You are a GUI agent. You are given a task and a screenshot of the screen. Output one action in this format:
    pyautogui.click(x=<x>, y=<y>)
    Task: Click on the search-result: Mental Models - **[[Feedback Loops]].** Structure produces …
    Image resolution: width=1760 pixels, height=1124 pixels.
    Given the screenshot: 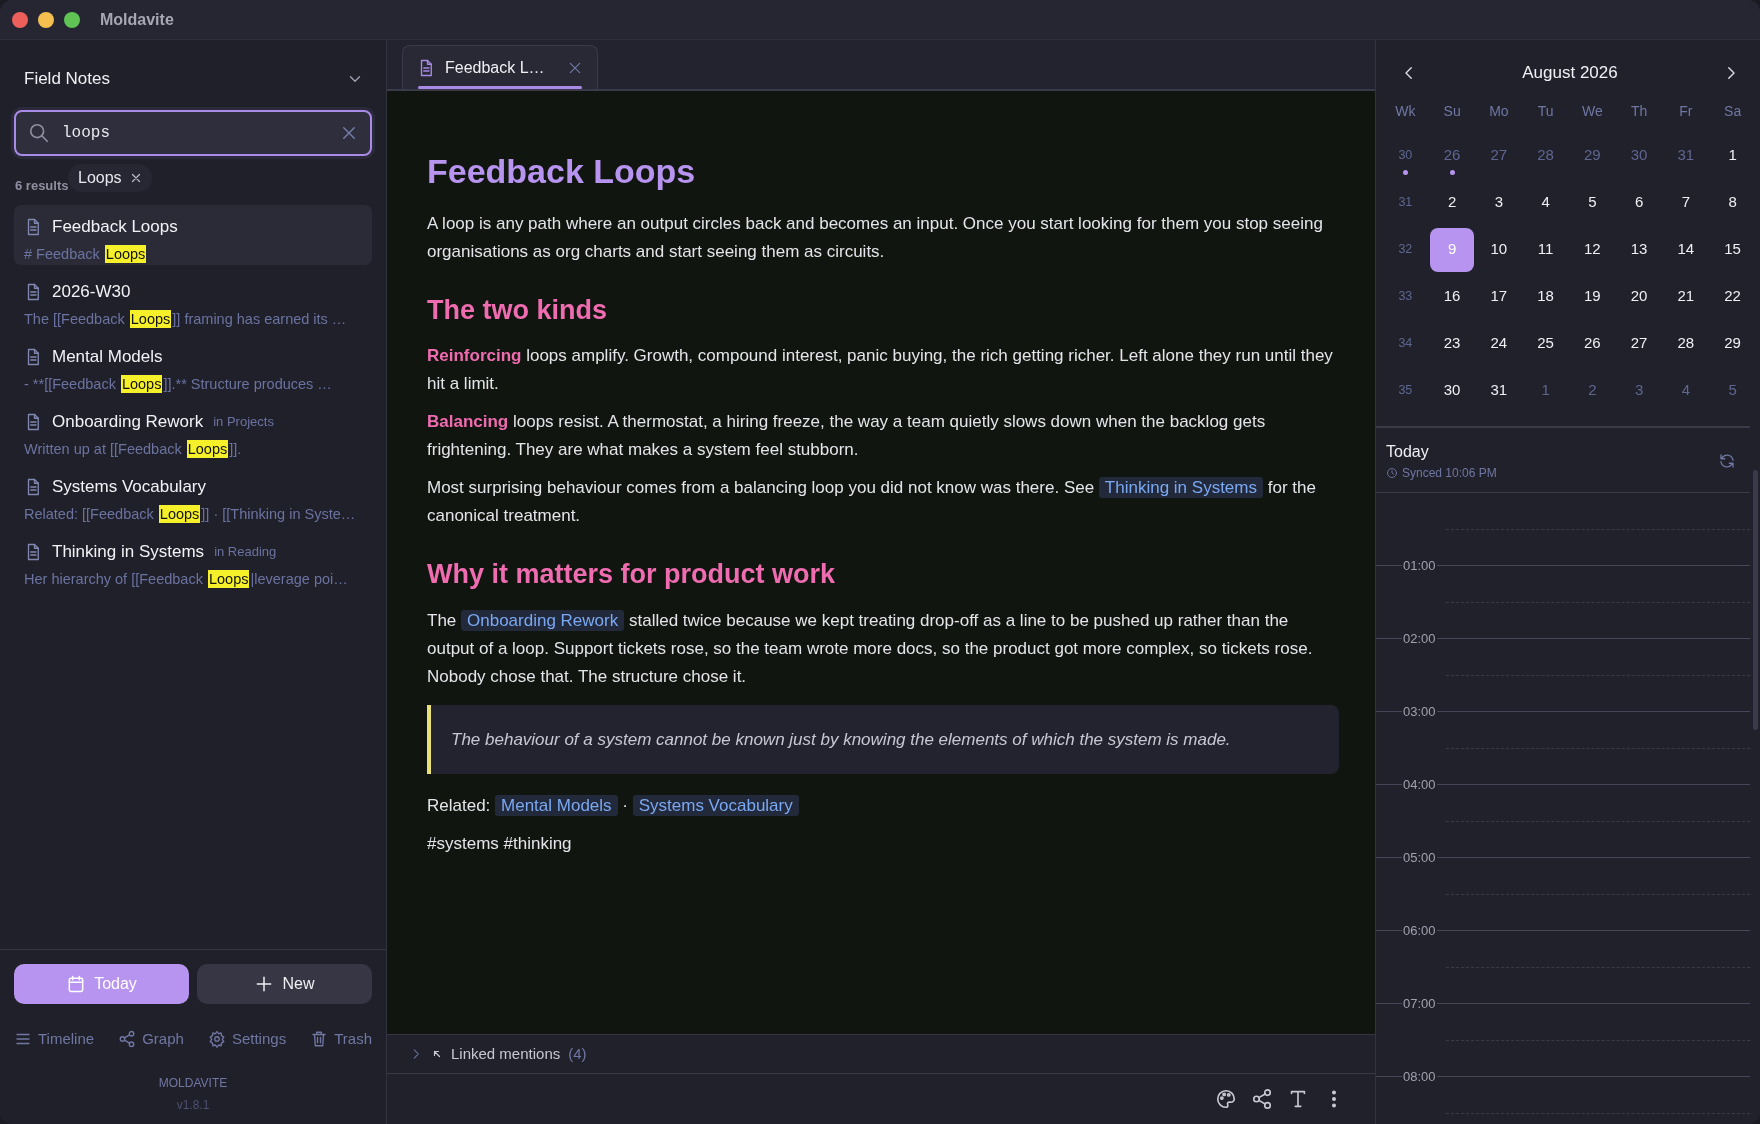 What is the action you would take?
    pyautogui.click(x=193, y=365)
    